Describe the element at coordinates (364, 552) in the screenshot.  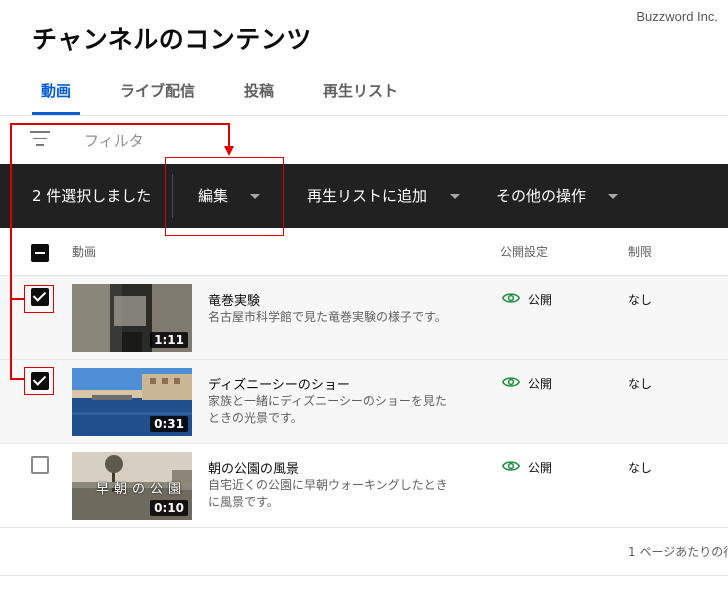
I see `pagination-bar: 1 ページあたりの行数` at that location.